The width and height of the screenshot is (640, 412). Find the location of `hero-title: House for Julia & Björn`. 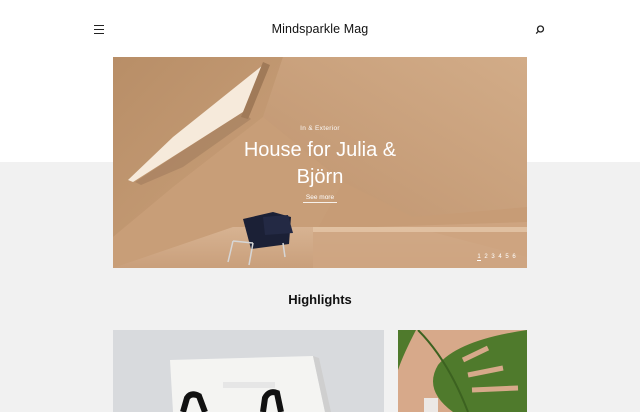

hero-title: House for Julia & Björn is located at coordinates (320, 164).